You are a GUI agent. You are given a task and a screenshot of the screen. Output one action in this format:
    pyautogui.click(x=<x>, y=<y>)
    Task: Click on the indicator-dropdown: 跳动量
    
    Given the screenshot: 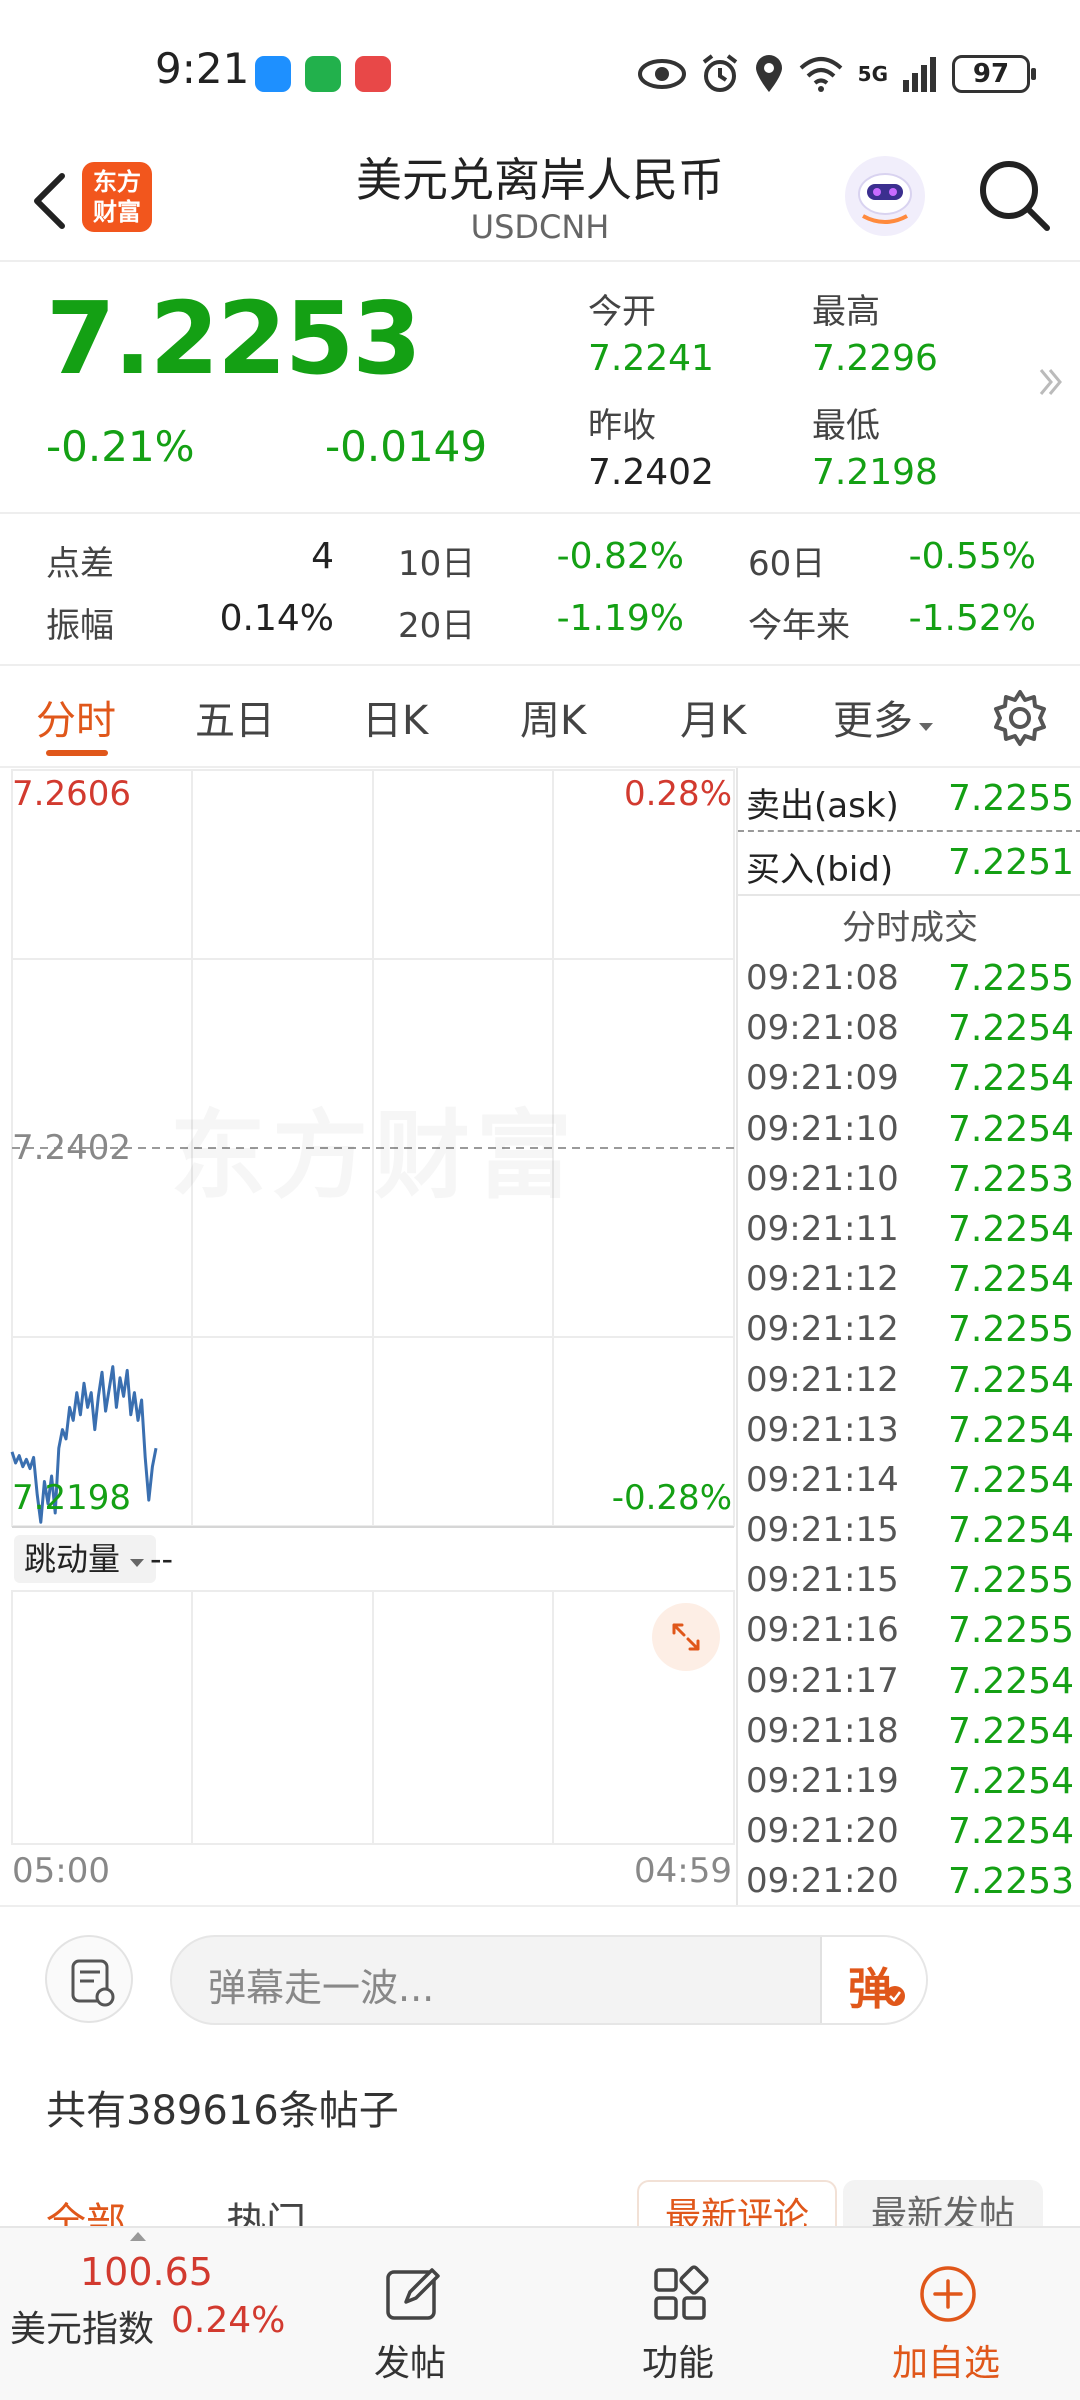 What is the action you would take?
    pyautogui.click(x=85, y=1559)
    